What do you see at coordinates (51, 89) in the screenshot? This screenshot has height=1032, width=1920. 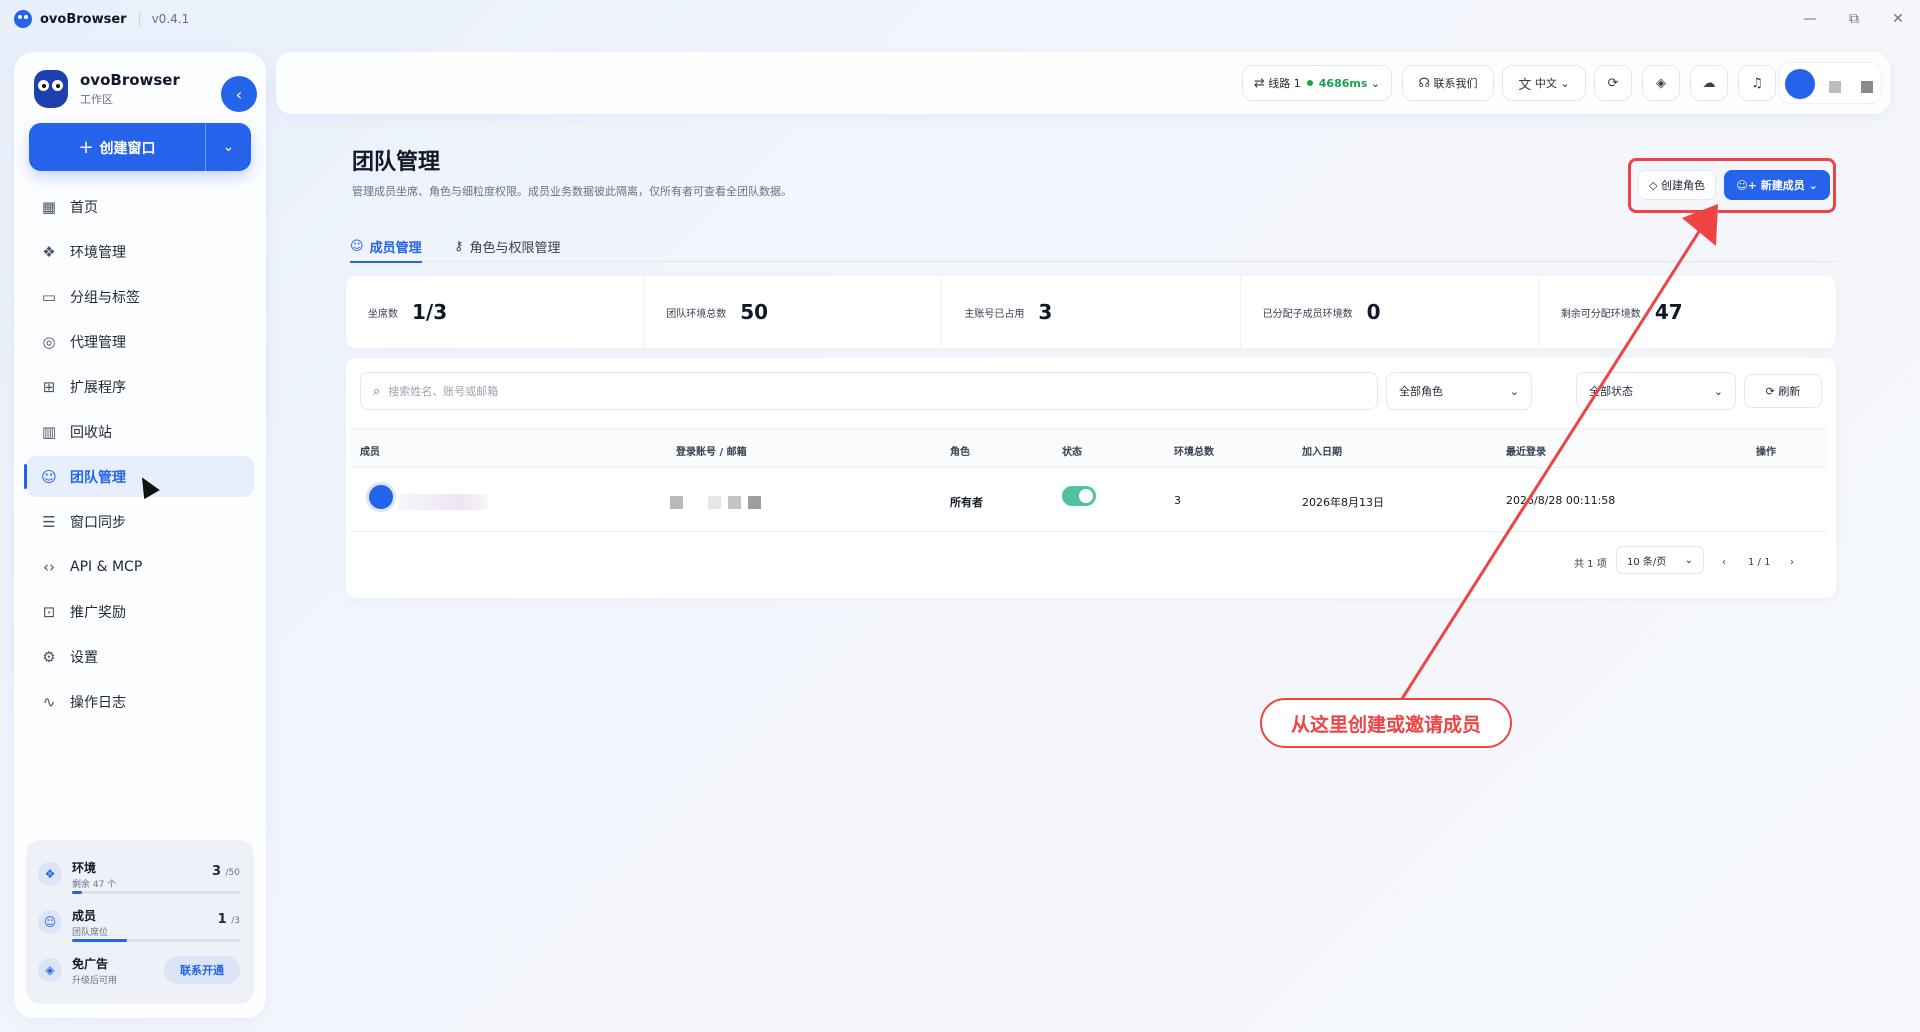 I see `owl-logo-icon` at bounding box center [51, 89].